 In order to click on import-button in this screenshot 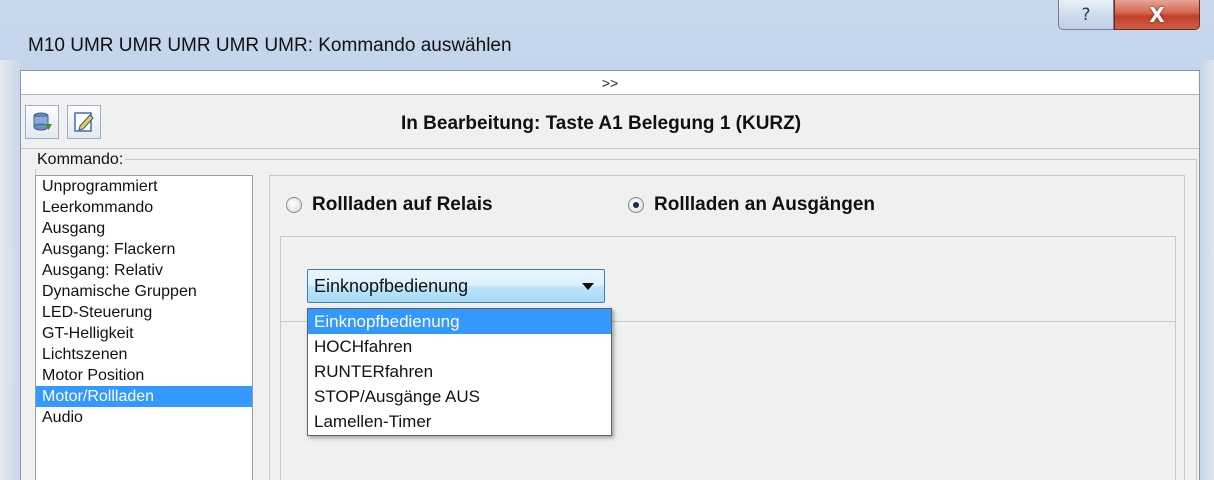, I will do `click(42, 122)`.